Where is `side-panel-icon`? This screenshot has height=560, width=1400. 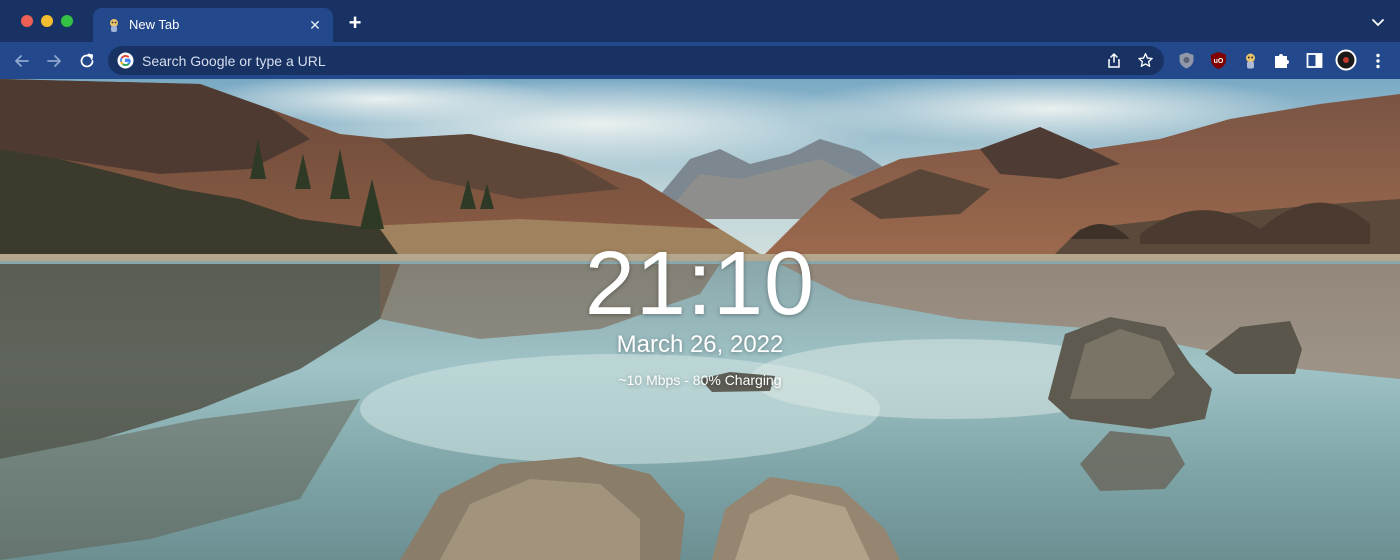
side-panel-icon is located at coordinates (1314, 60).